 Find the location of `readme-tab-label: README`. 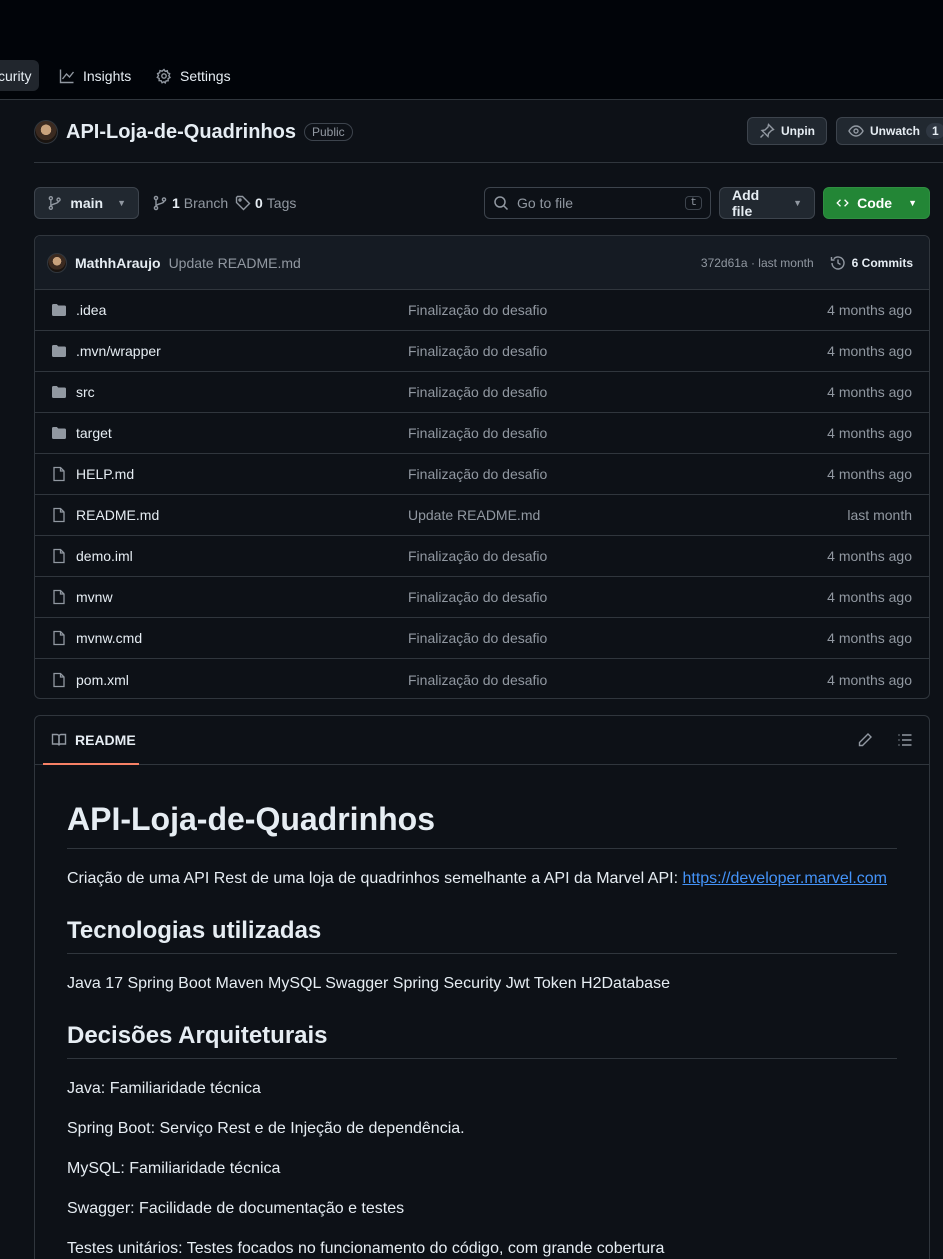

readme-tab-label: README is located at coordinates (105, 739).